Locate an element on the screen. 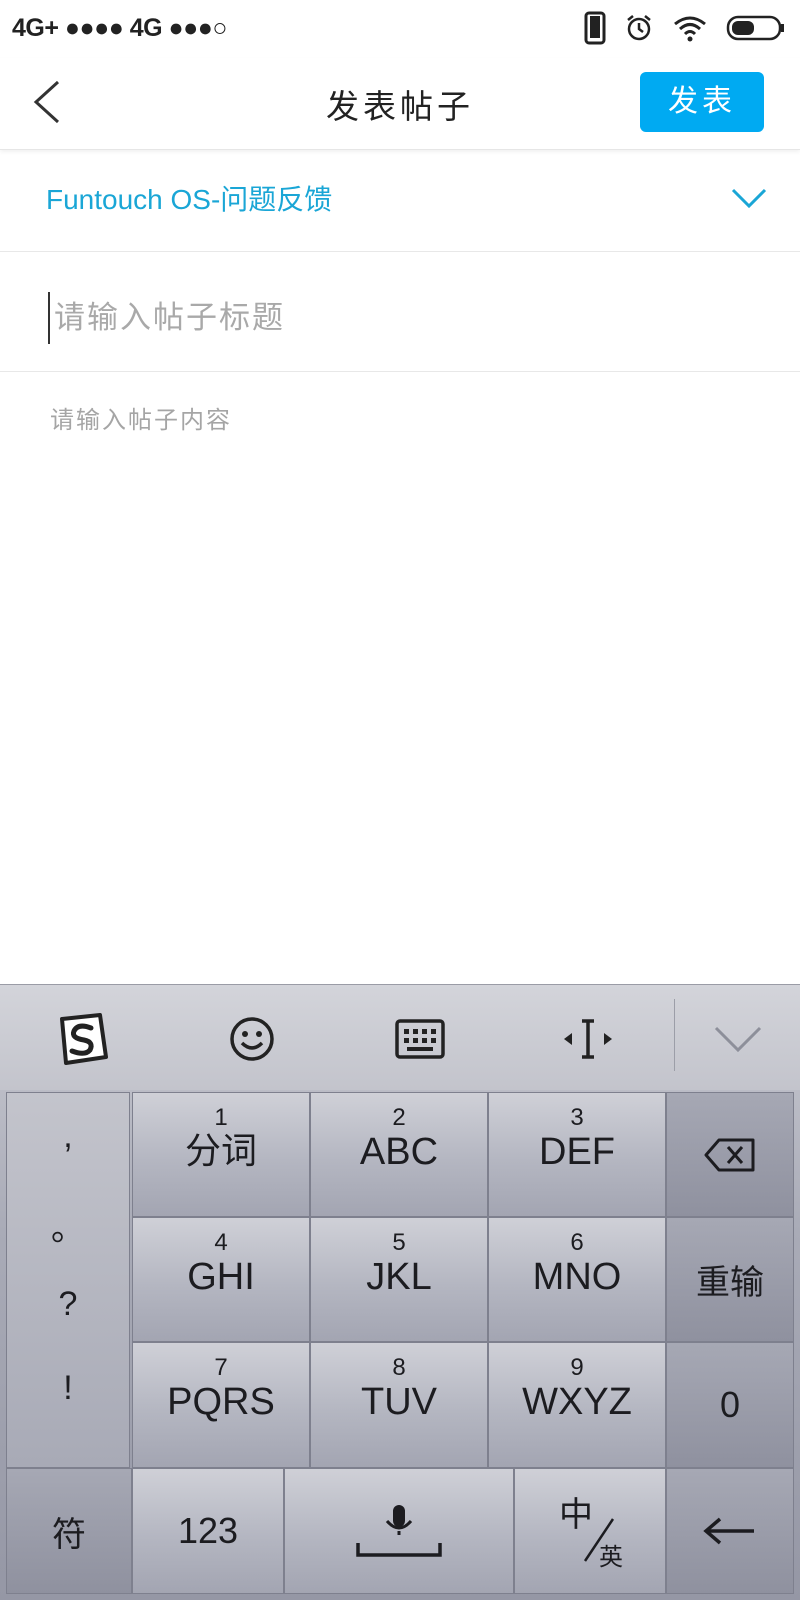  post-button: 发表 is located at coordinates (702, 102).